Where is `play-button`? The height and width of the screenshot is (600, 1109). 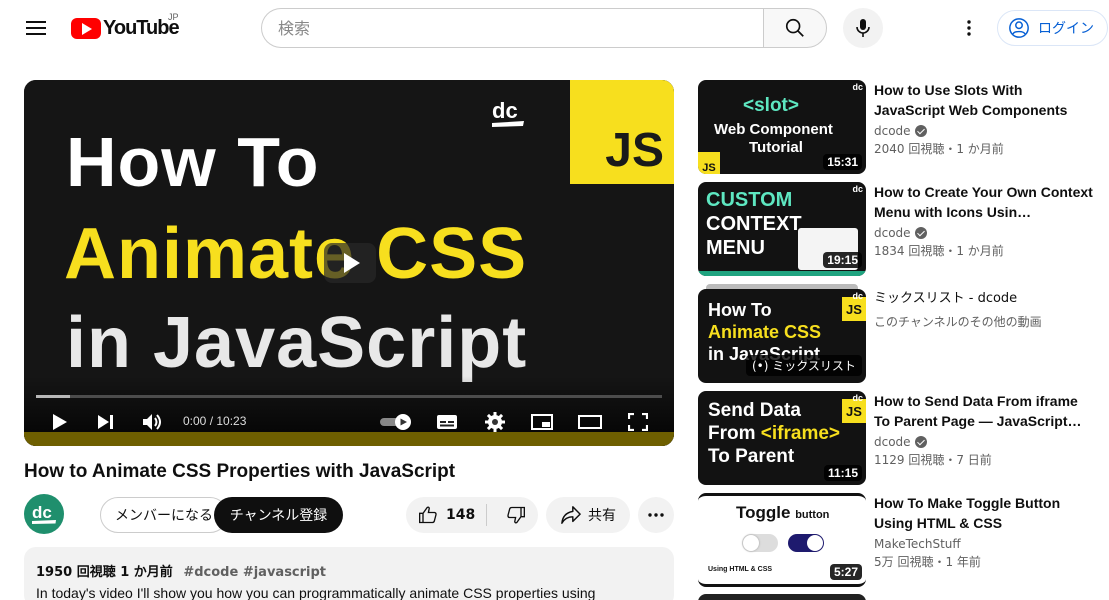 play-button is located at coordinates (60, 422).